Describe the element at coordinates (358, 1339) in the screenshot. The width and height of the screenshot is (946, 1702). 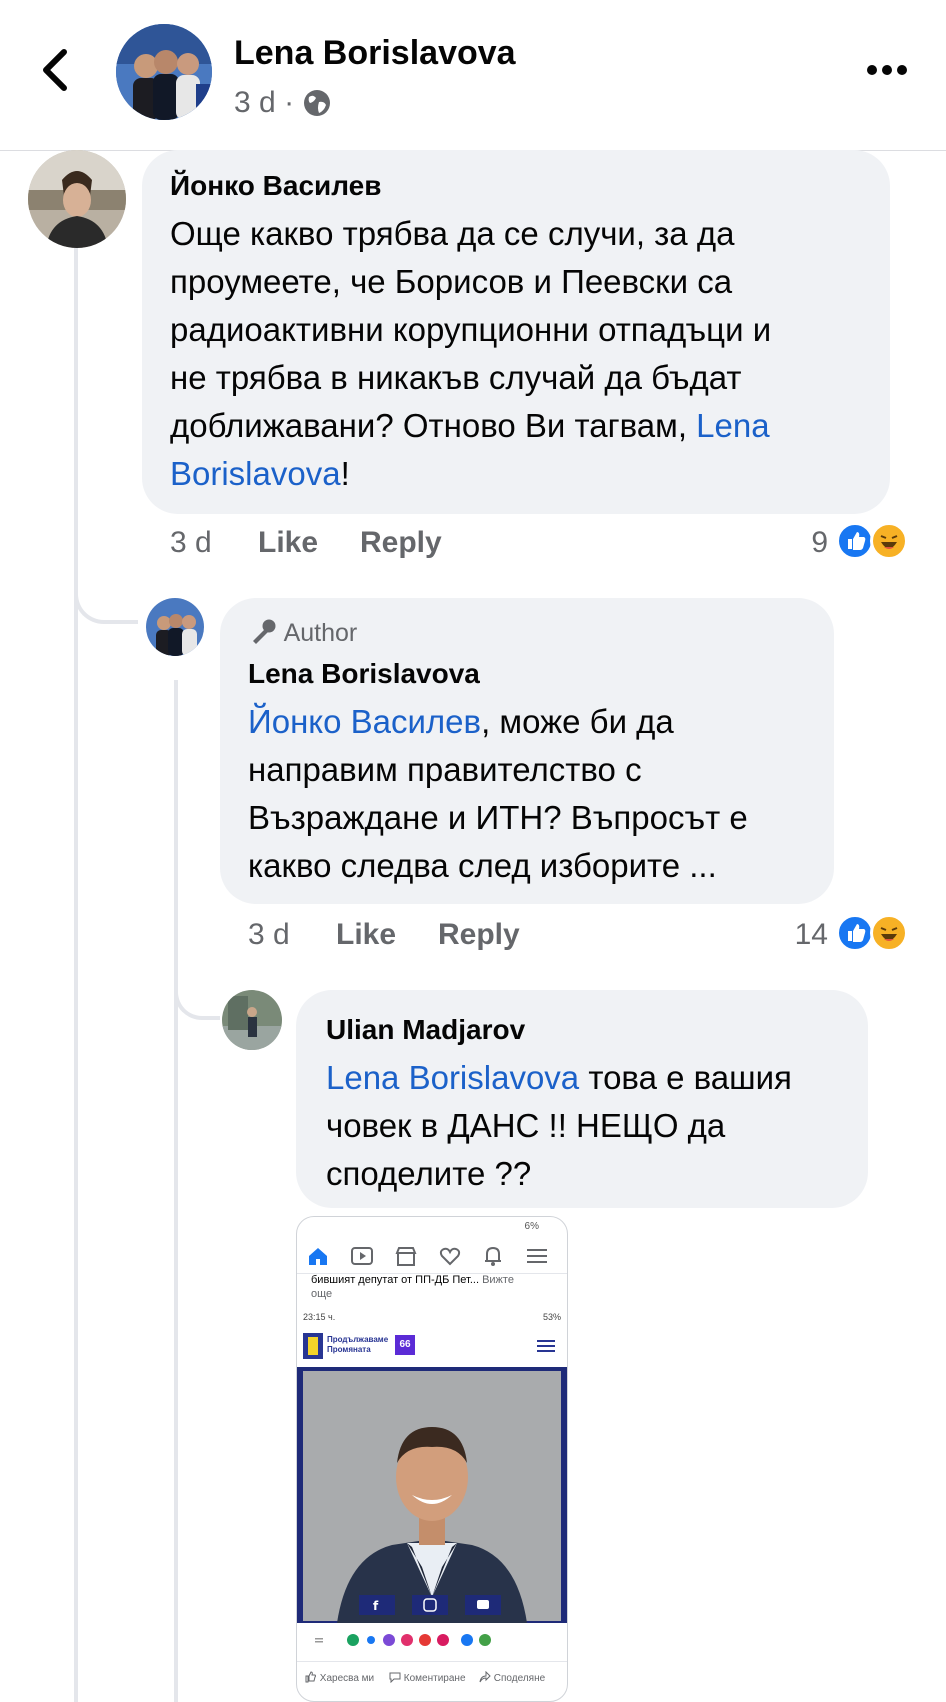
I see `brand-line-1: Продължаваме` at that location.